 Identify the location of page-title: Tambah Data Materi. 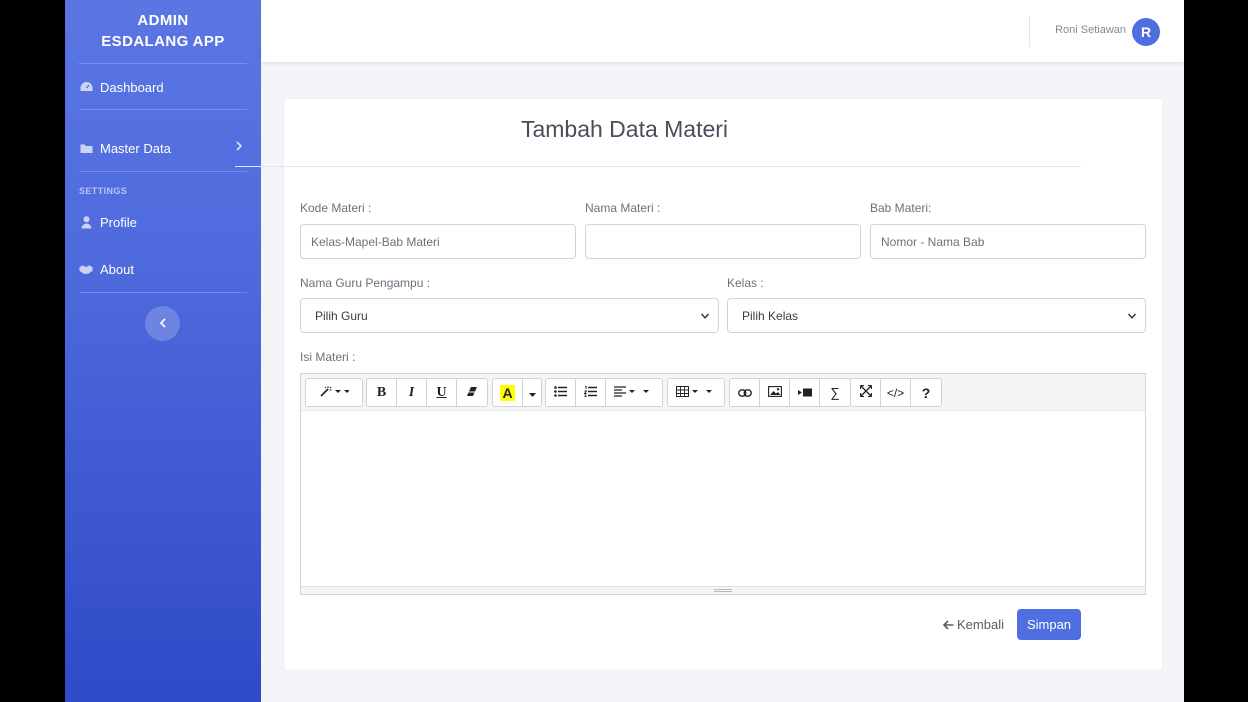
(624, 129).